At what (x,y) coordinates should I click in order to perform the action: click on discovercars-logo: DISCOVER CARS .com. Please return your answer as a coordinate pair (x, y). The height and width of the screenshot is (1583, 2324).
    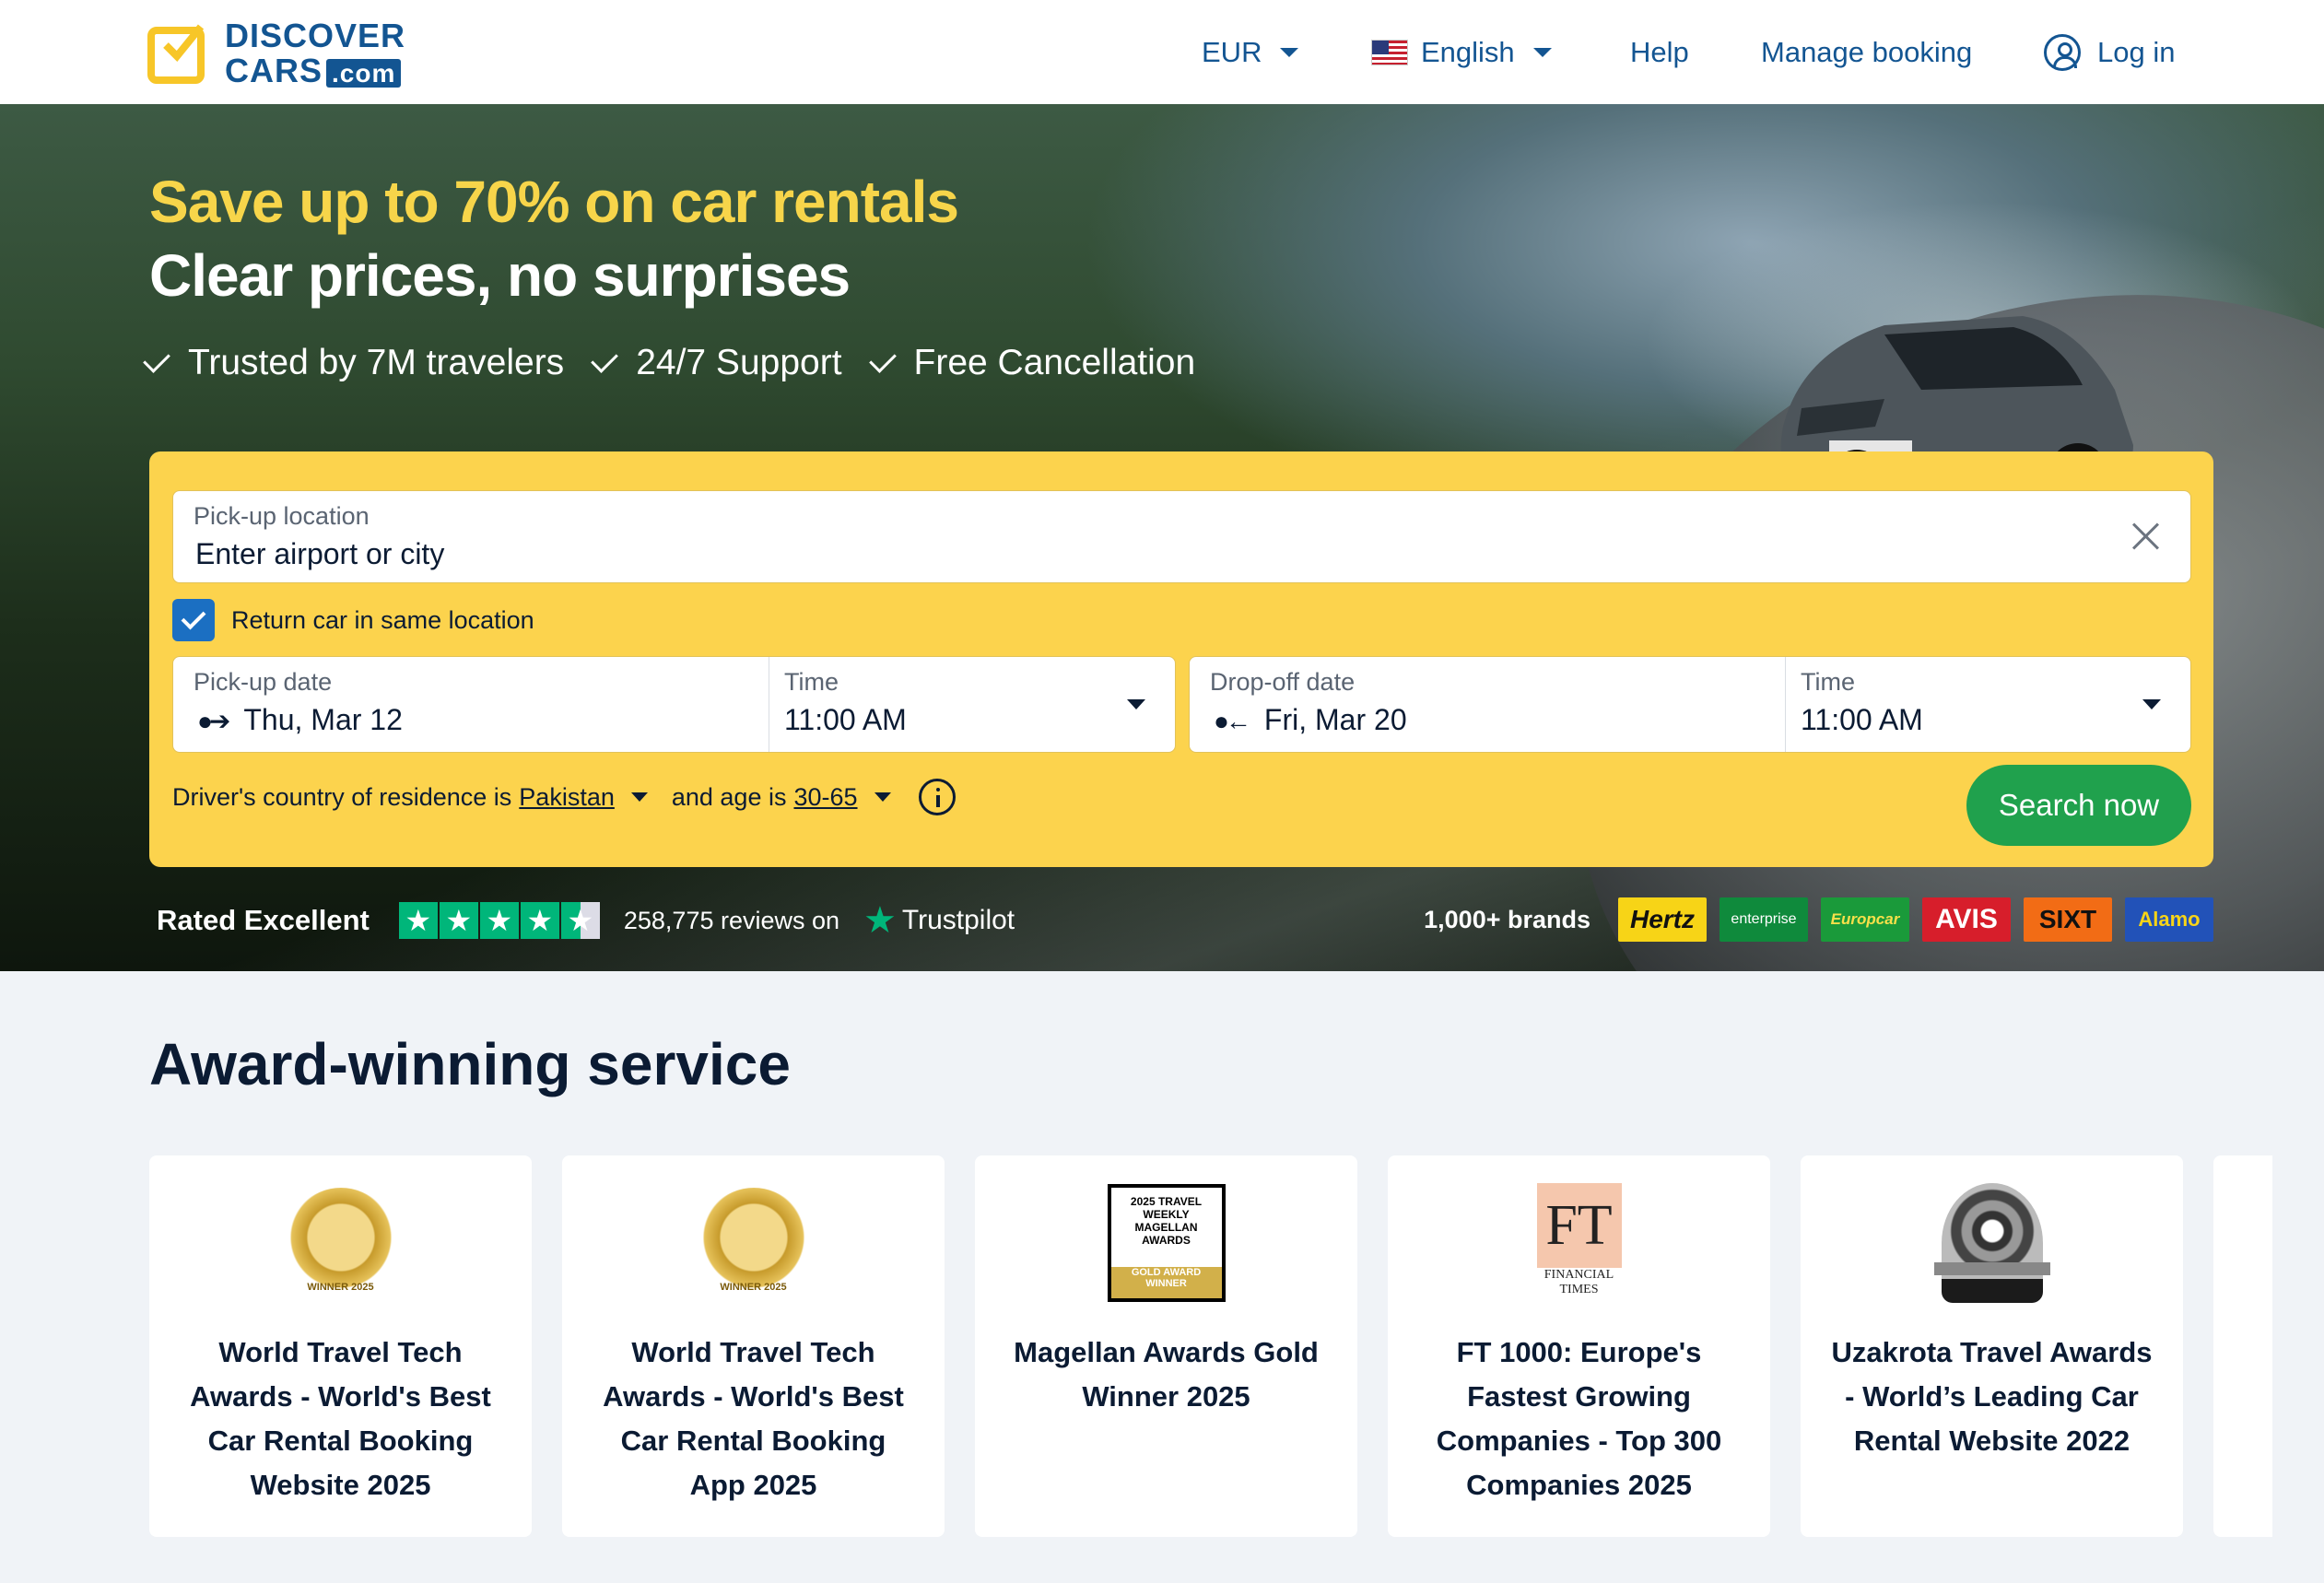
    Looking at the image, I should click on (276, 54).